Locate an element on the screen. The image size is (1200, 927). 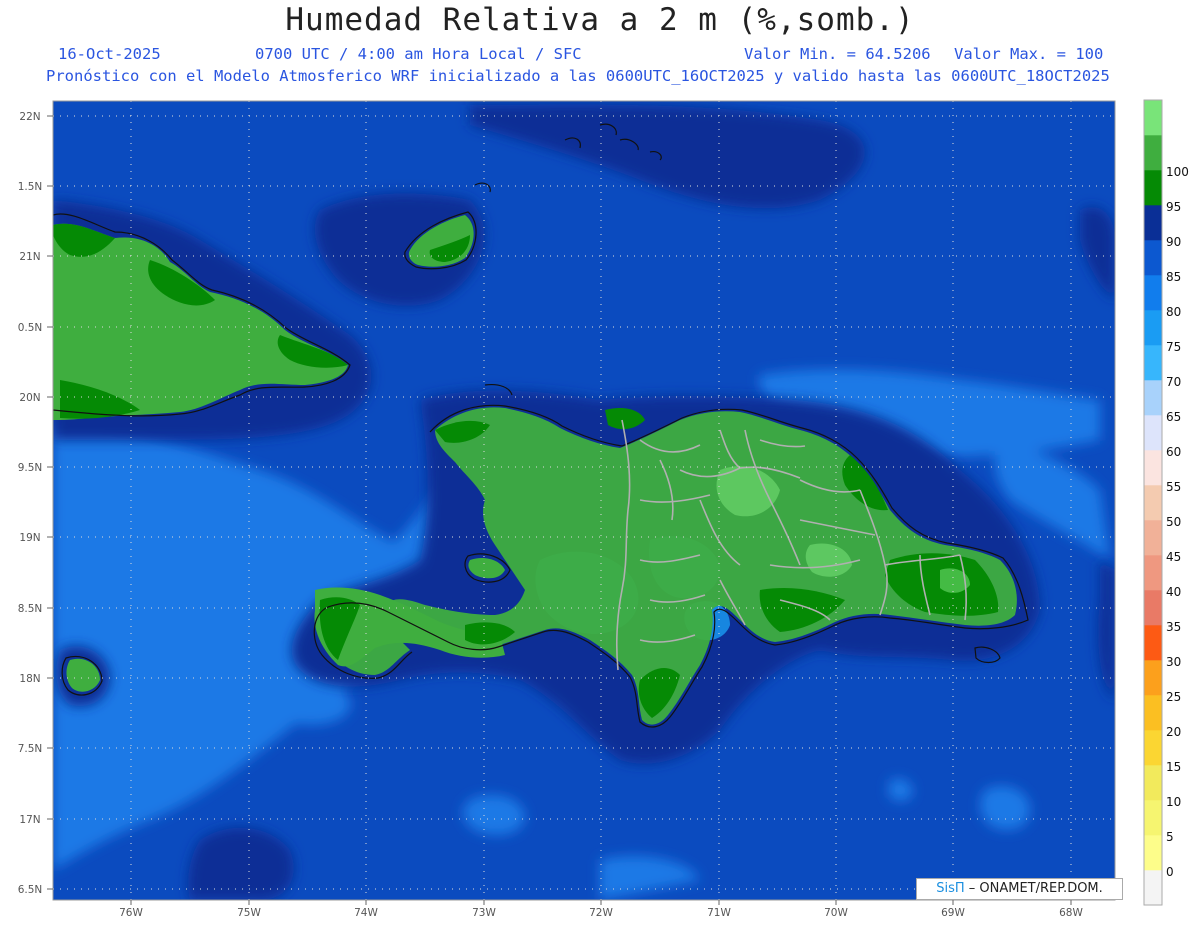
colorbar-tick-label: 100 is located at coordinates (1177, 172).